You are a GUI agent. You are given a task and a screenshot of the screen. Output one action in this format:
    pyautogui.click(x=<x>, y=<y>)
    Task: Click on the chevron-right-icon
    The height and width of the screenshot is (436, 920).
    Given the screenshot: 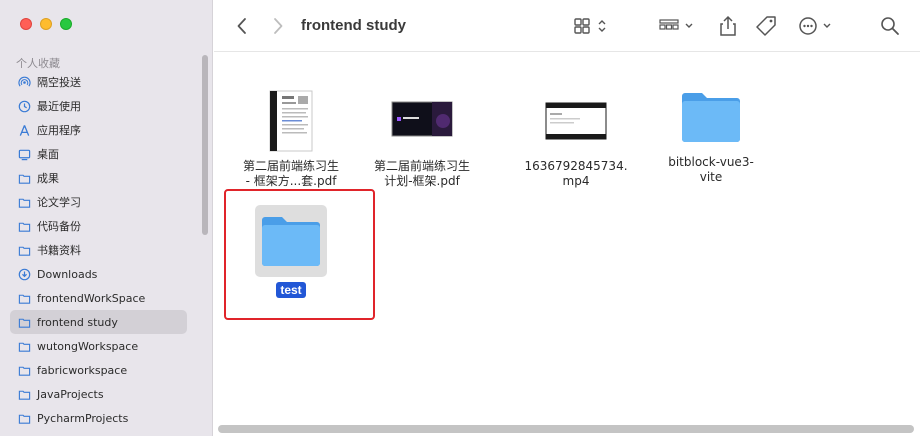 What is the action you would take?
    pyautogui.click(x=278, y=26)
    